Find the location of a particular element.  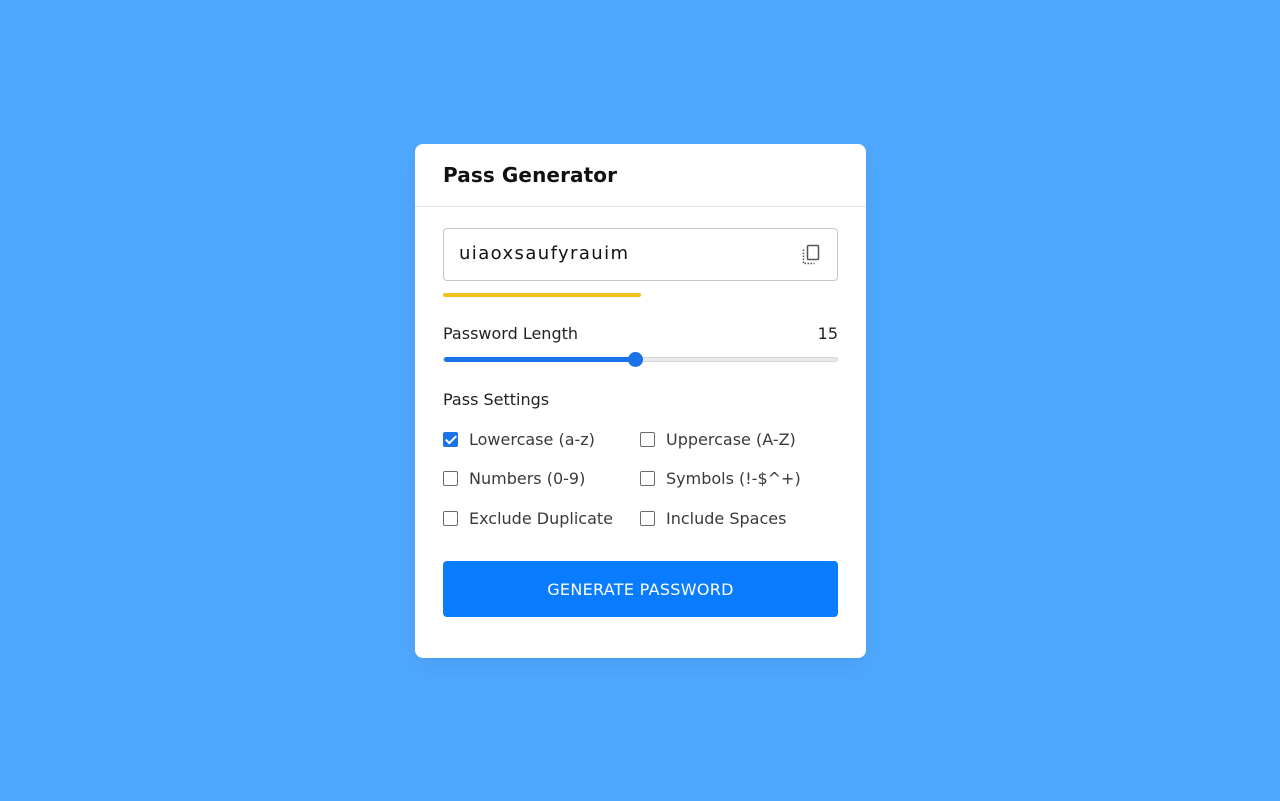

pass-settings-label: Pass Settings is located at coordinates (496, 399).